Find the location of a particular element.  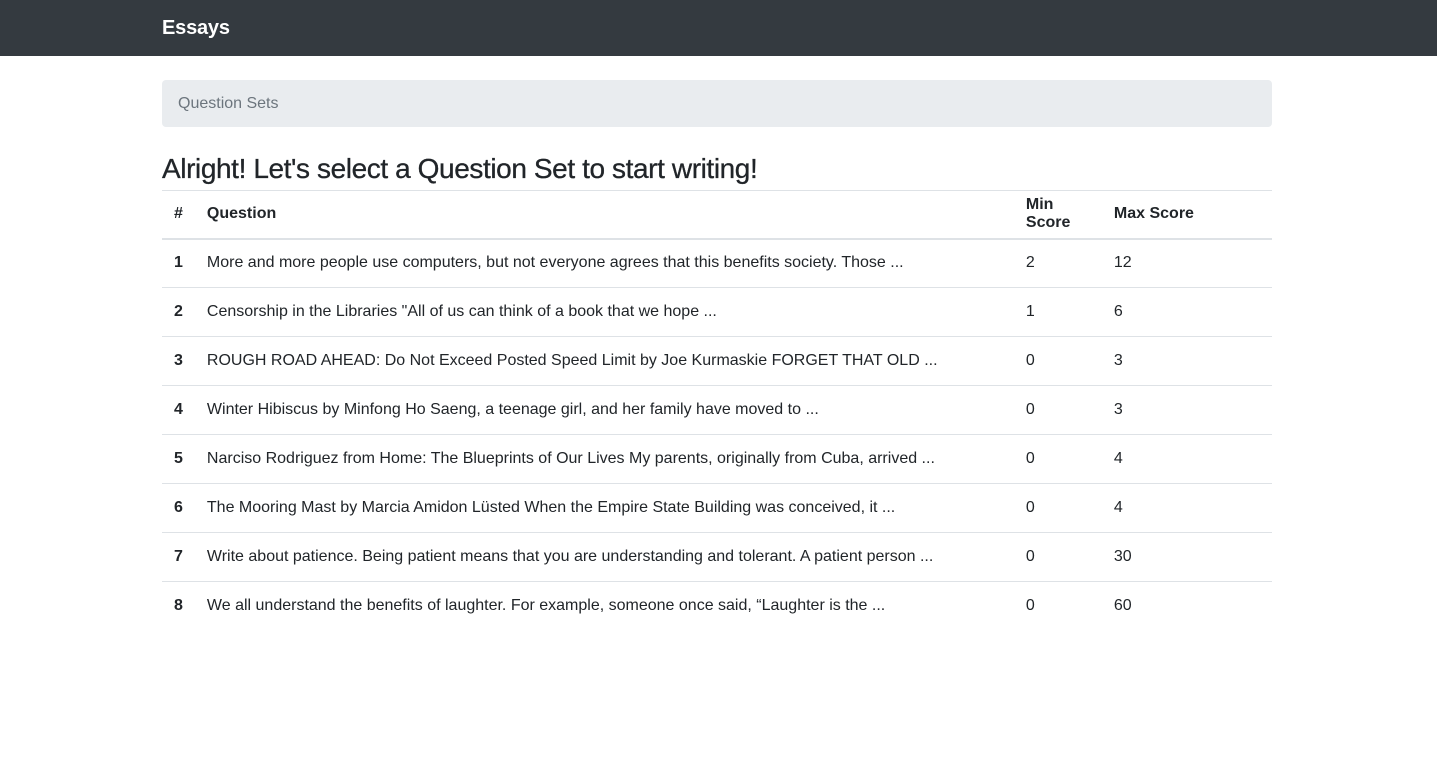

top-navbar: Essays is located at coordinates (718, 28).